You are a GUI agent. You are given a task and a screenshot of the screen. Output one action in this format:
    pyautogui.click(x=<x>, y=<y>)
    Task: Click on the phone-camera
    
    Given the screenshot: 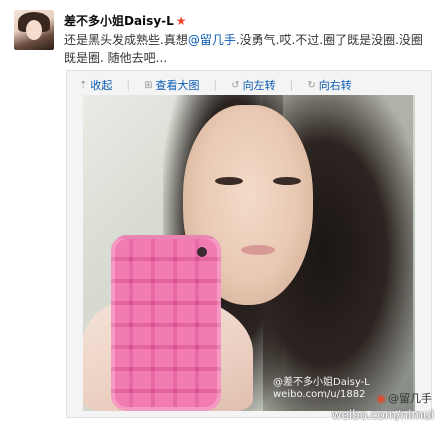 What is the action you would take?
    pyautogui.click(x=202, y=252)
    